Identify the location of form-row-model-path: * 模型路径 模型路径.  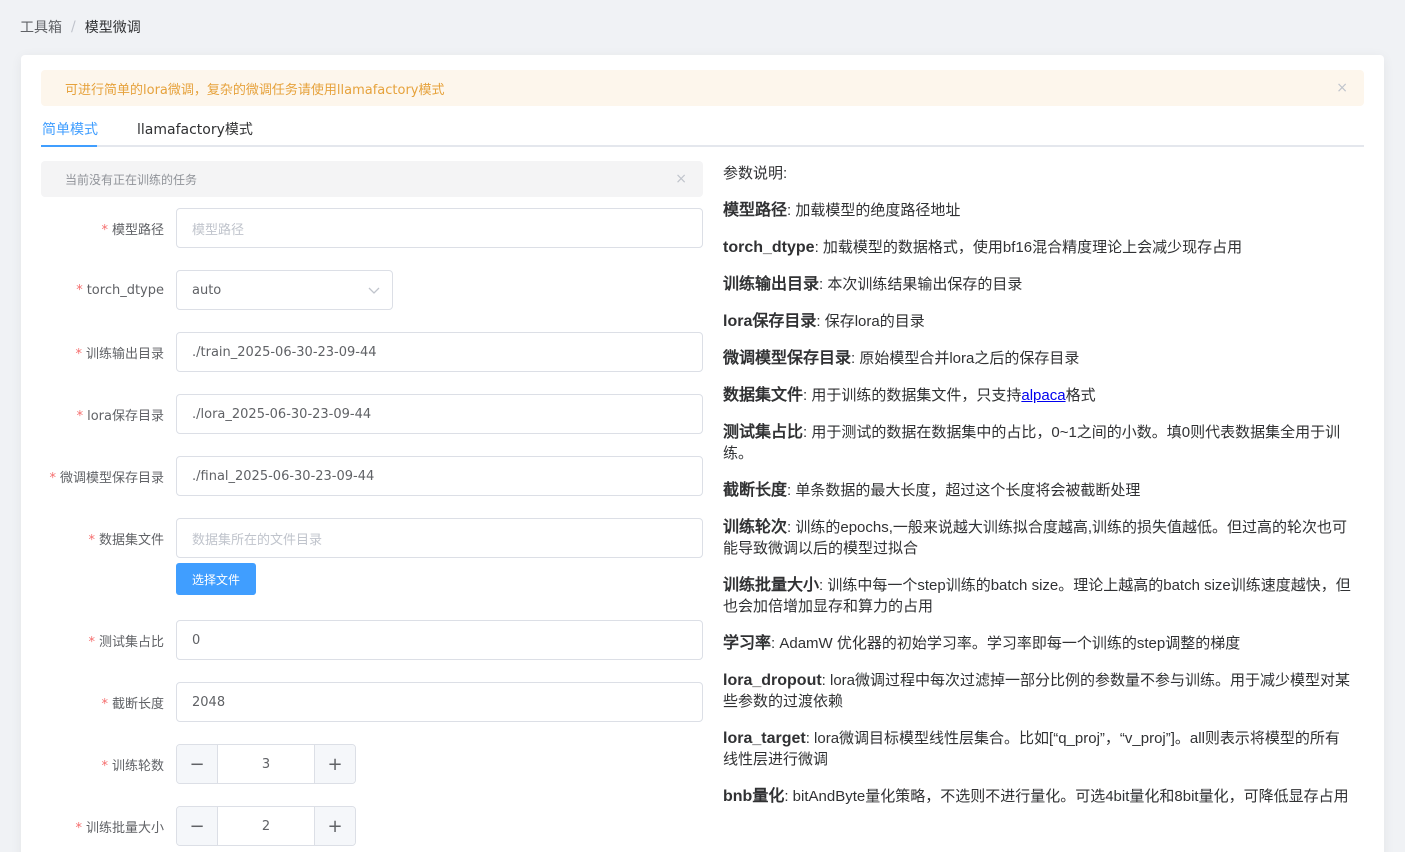
(372, 228).